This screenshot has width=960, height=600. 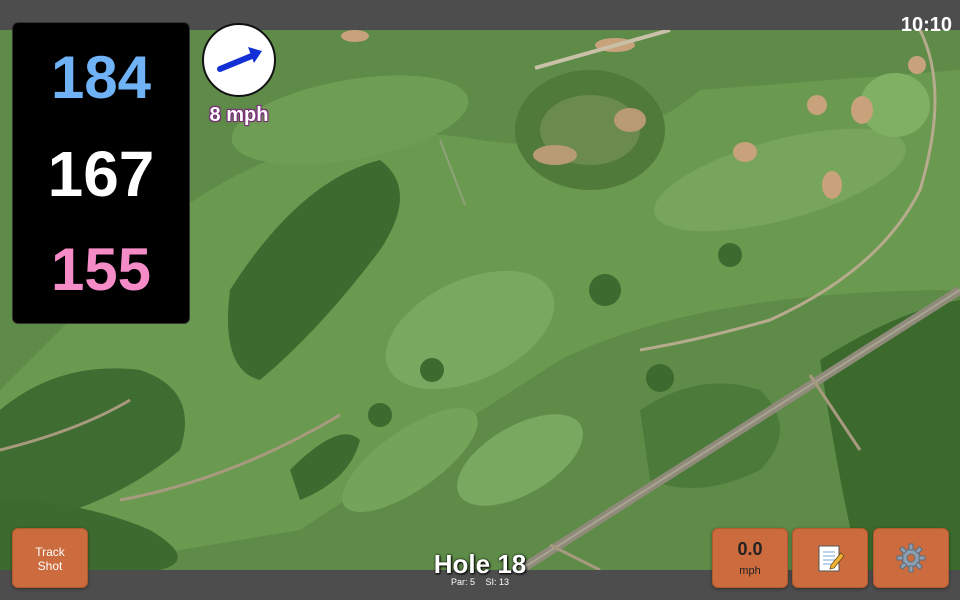 I want to click on wind-arrow-icon, so click(x=239, y=59).